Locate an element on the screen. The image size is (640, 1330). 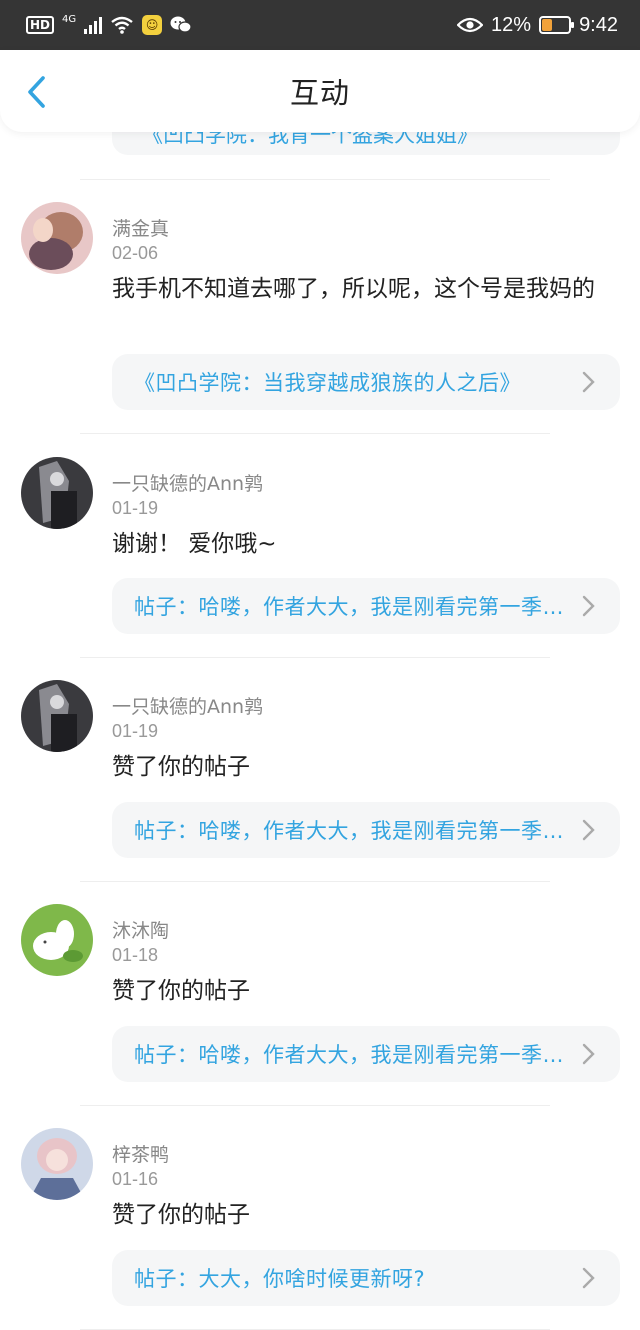
eye-icon is located at coordinates (470, 25).